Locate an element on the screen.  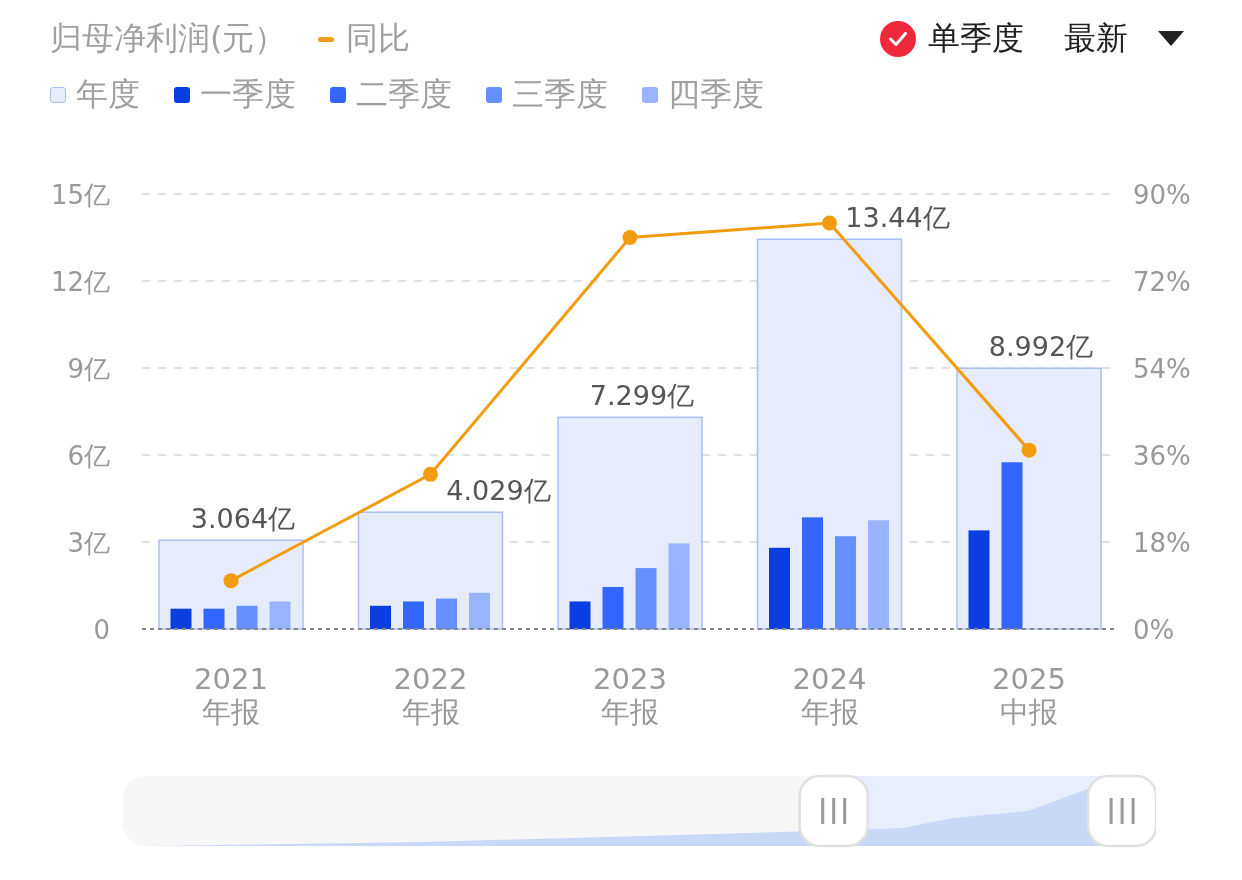
legend-label: 二季度 is located at coordinates (404, 95).